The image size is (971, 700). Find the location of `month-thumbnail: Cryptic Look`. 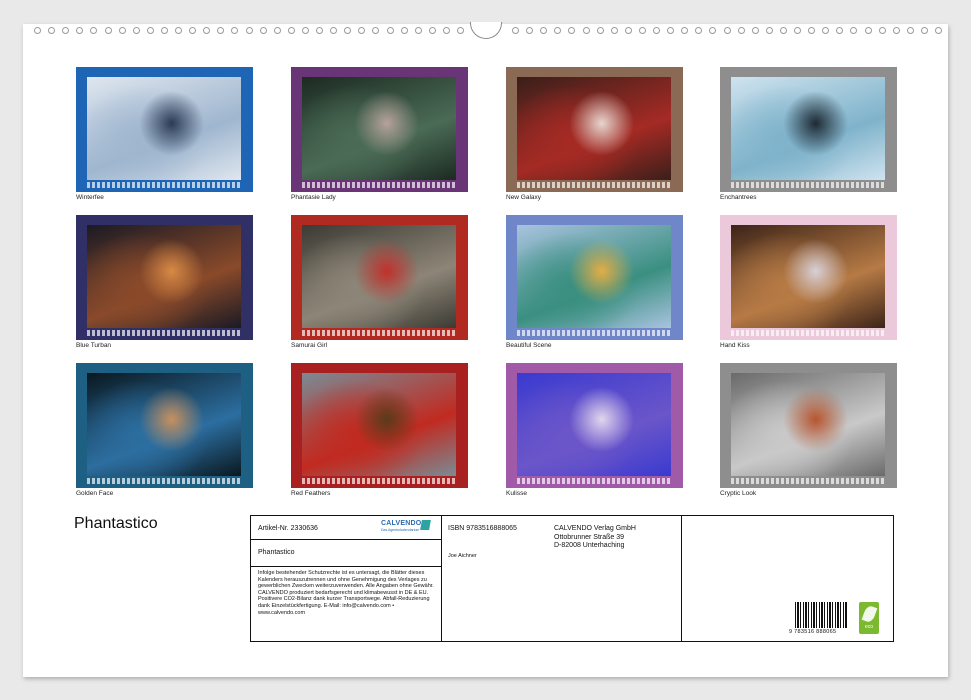

month-thumbnail: Cryptic Look is located at coordinates (808, 430).